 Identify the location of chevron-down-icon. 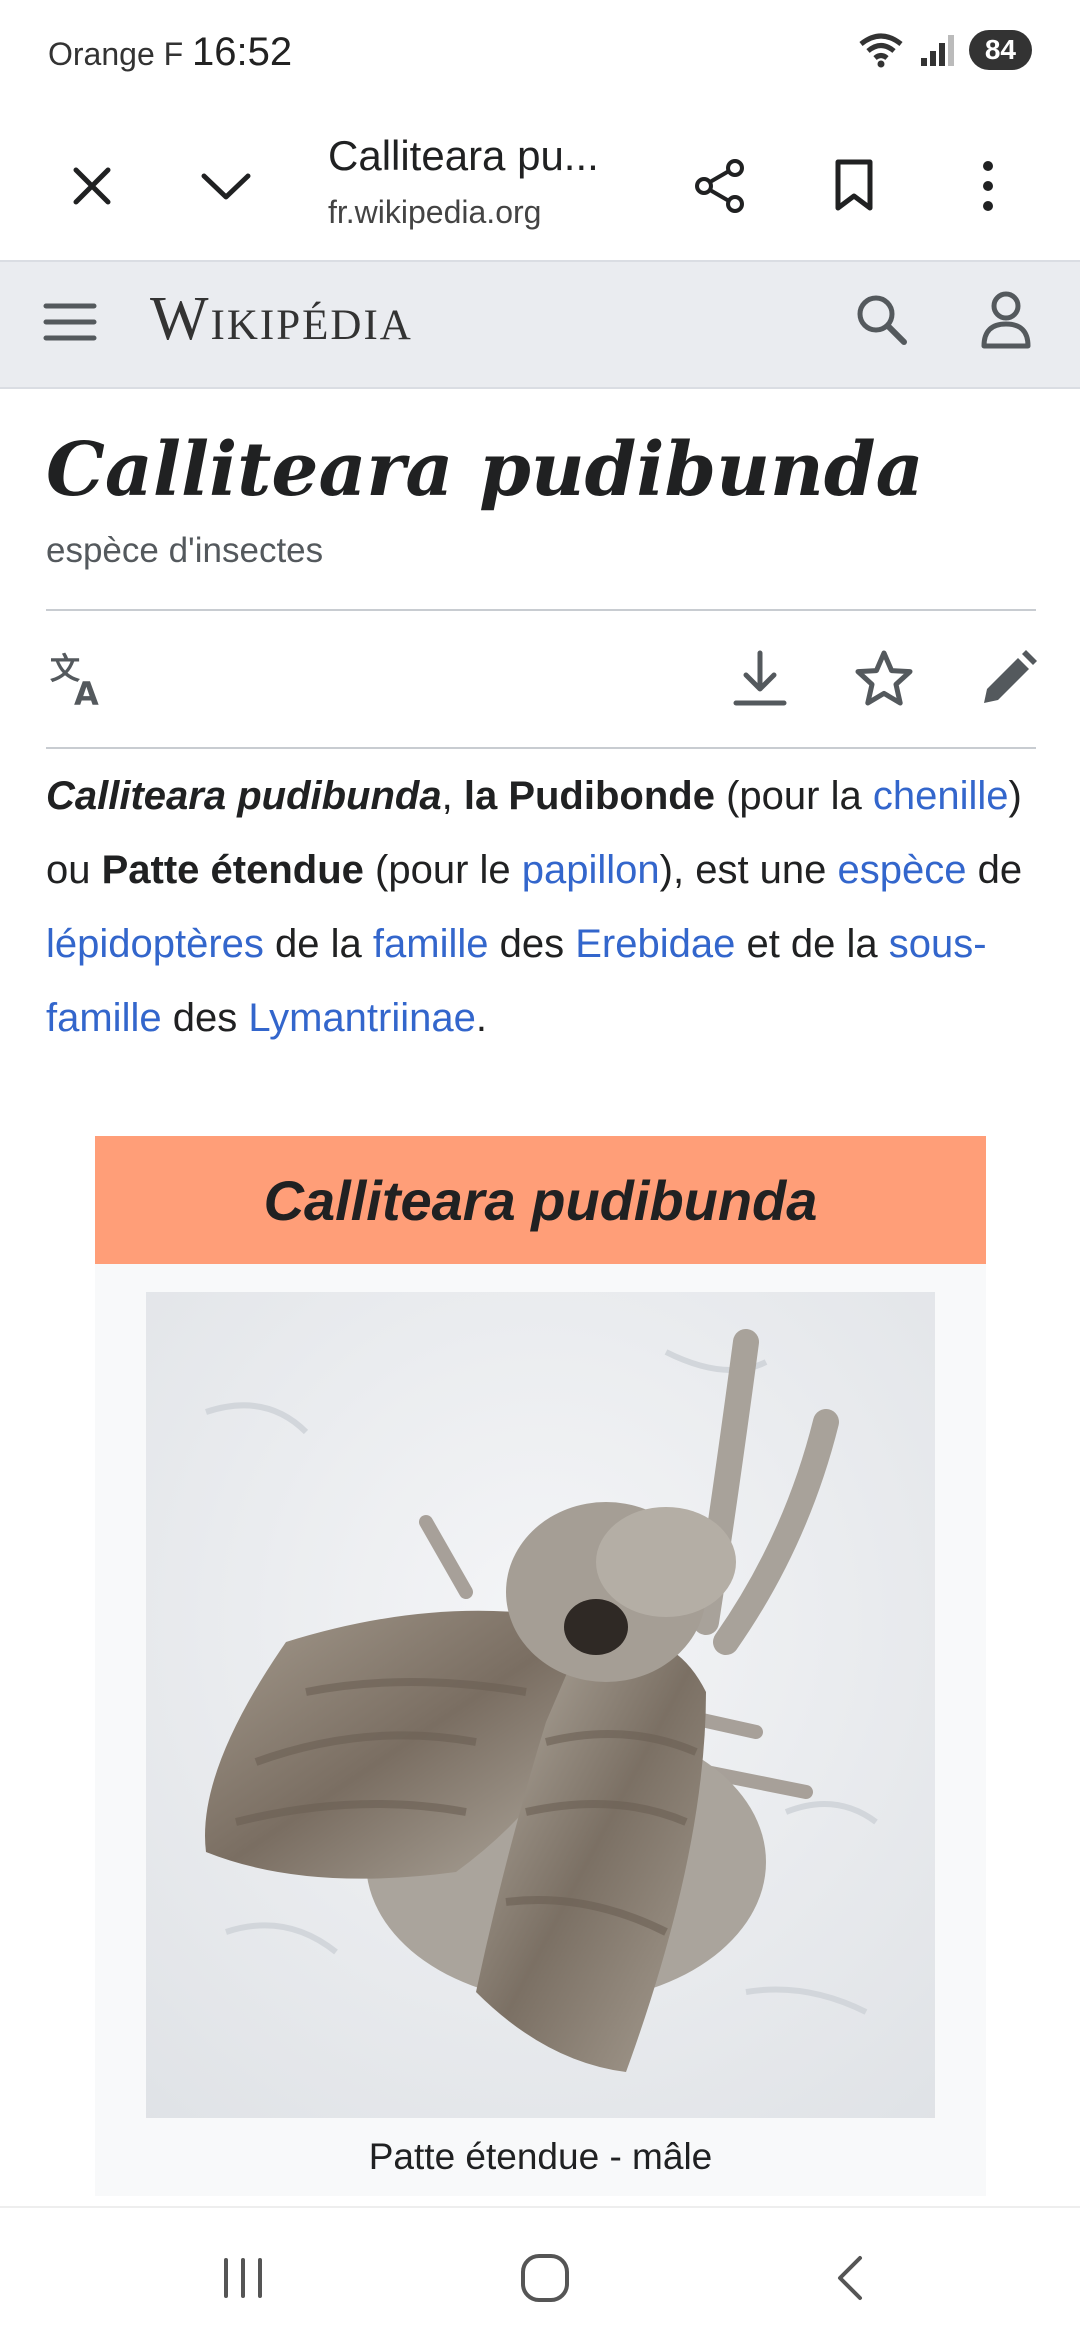
(226, 186).